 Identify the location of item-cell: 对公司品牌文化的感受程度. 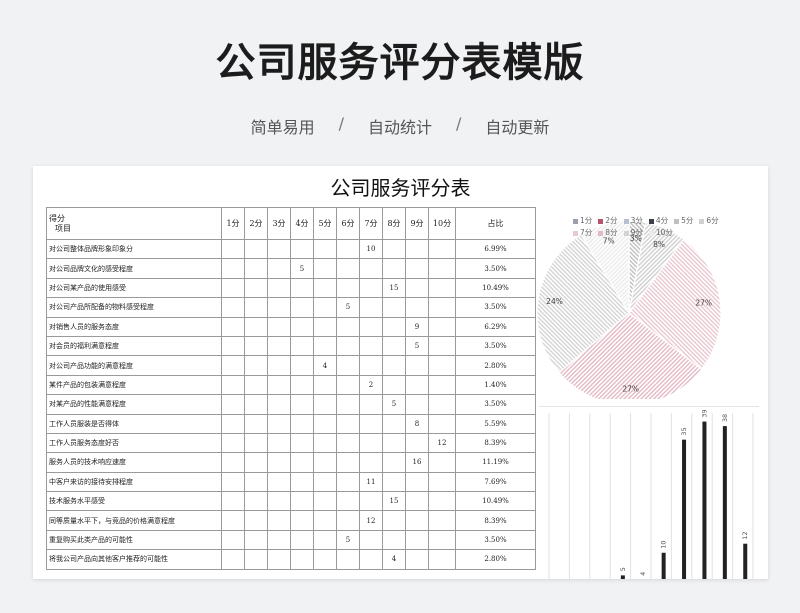
(134, 268).